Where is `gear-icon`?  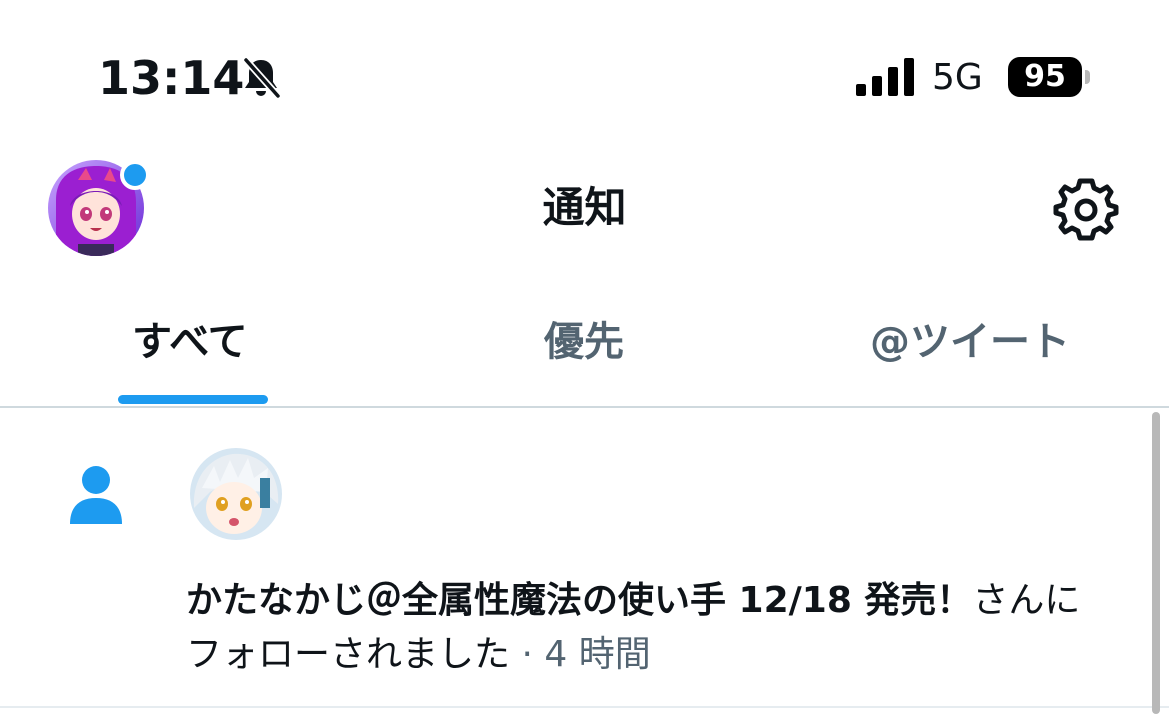
gear-icon is located at coordinates (1086, 209).